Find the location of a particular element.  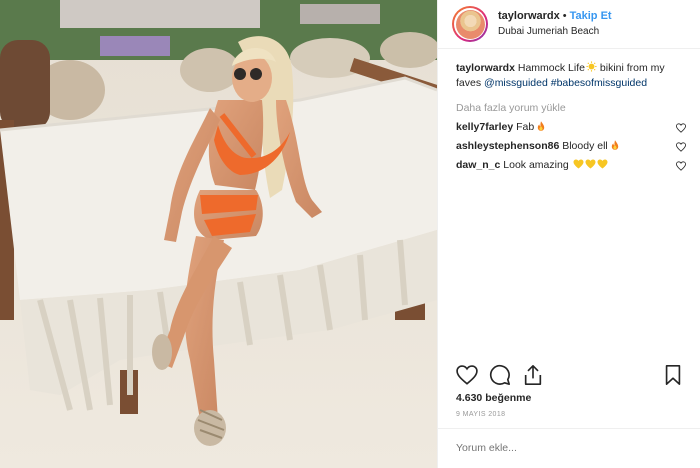

follow-button: Takip Et is located at coordinates (591, 16).